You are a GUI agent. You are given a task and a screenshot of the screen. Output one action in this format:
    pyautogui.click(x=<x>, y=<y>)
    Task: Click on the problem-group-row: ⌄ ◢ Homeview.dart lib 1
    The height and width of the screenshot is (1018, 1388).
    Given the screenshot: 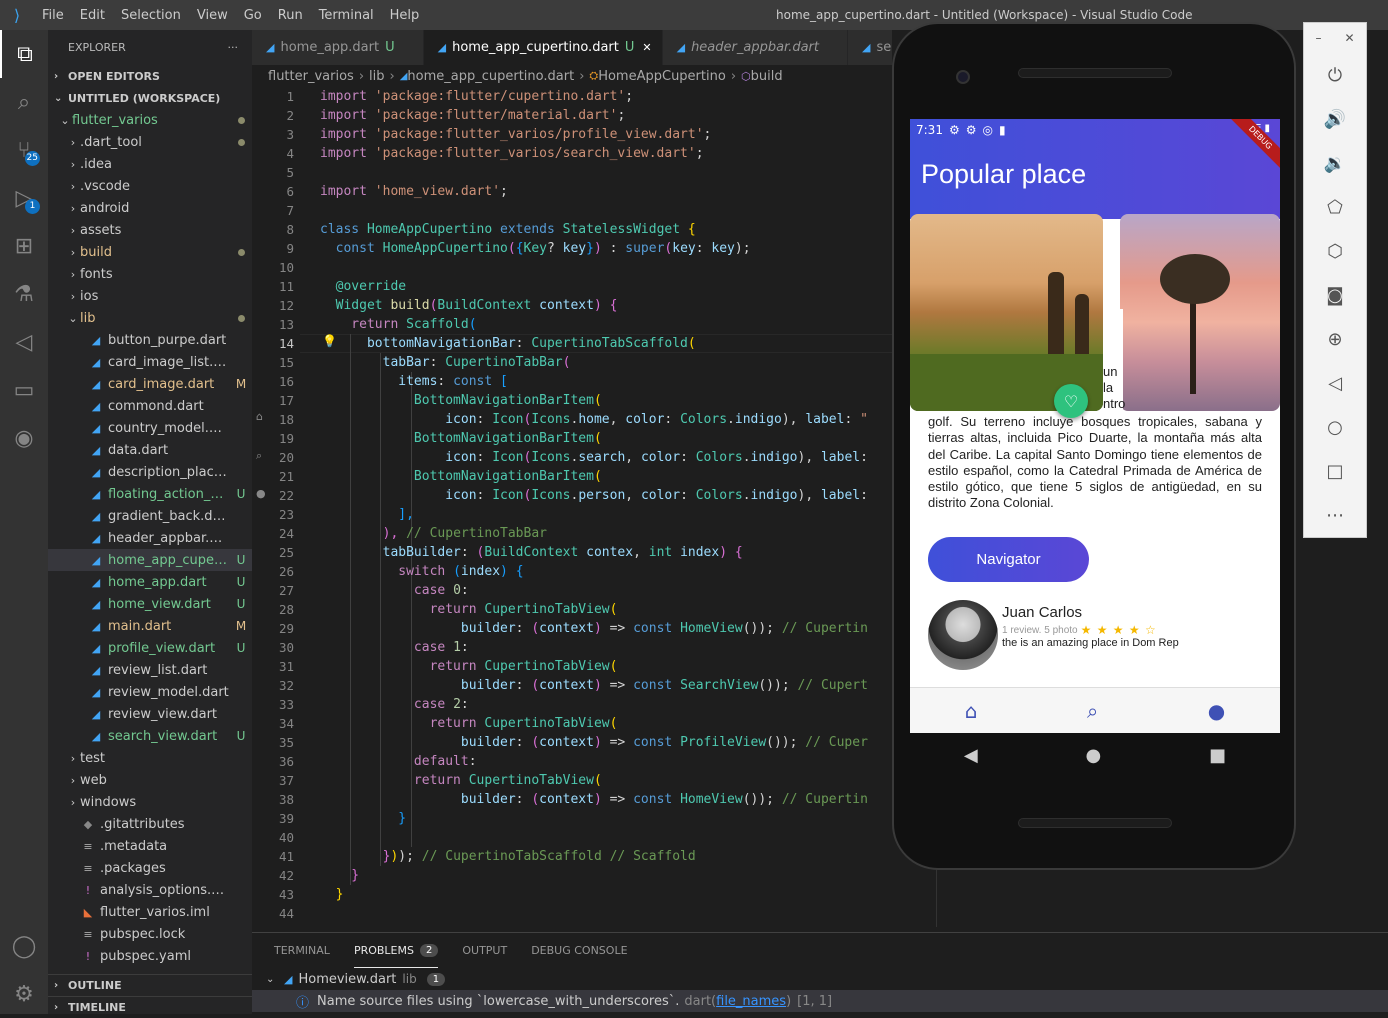 What is the action you would take?
    pyautogui.click(x=820, y=979)
    